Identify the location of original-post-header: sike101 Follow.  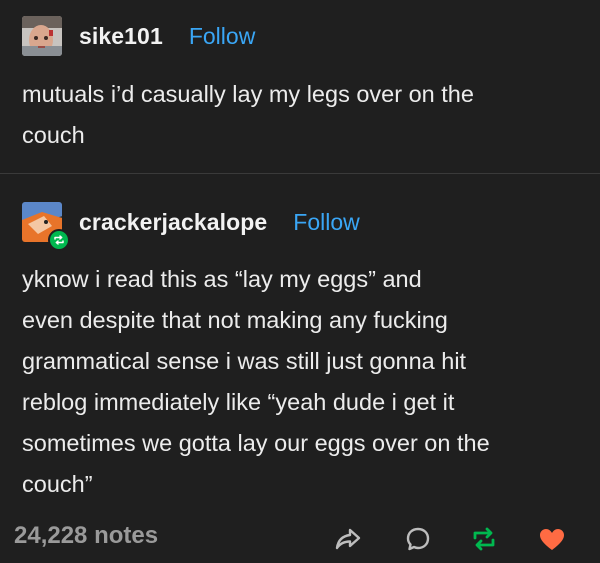
(138, 36).